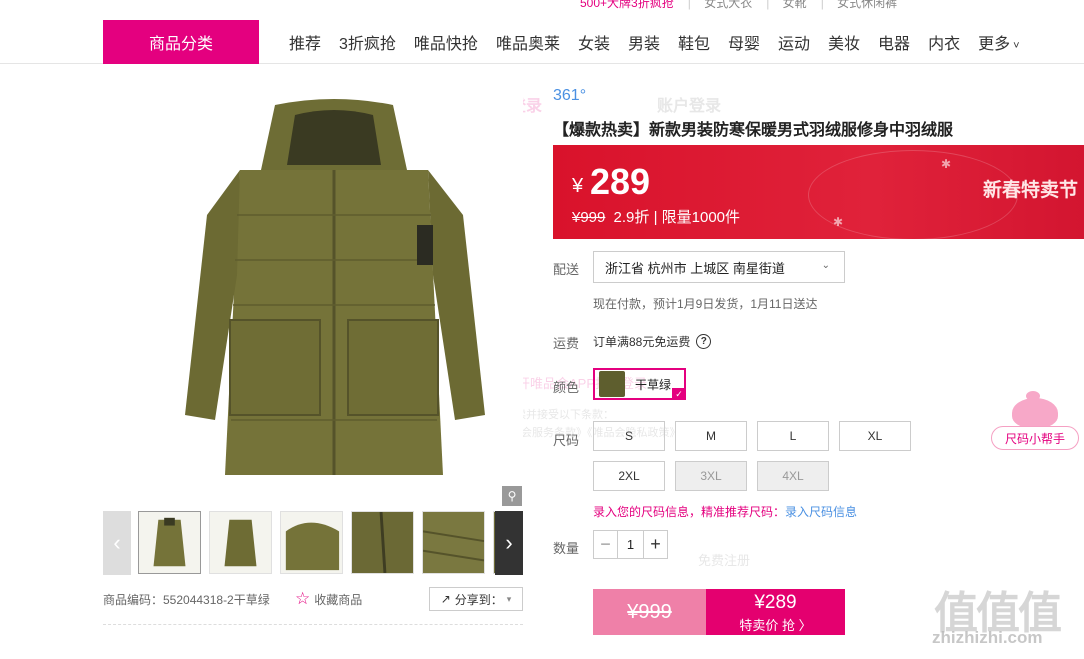  I want to click on buy-cta-label: 特卖价 抢 〉, so click(775, 625).